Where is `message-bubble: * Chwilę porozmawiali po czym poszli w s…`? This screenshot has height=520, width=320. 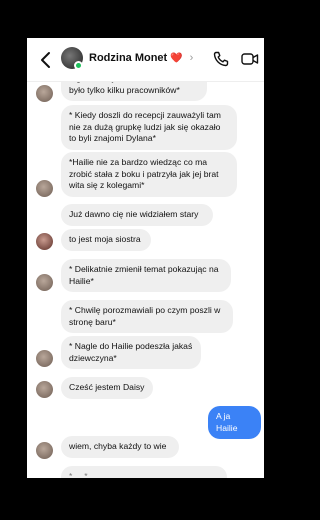 message-bubble: * Chwilę porozmawiali po czym poszli w s… is located at coordinates (147, 316).